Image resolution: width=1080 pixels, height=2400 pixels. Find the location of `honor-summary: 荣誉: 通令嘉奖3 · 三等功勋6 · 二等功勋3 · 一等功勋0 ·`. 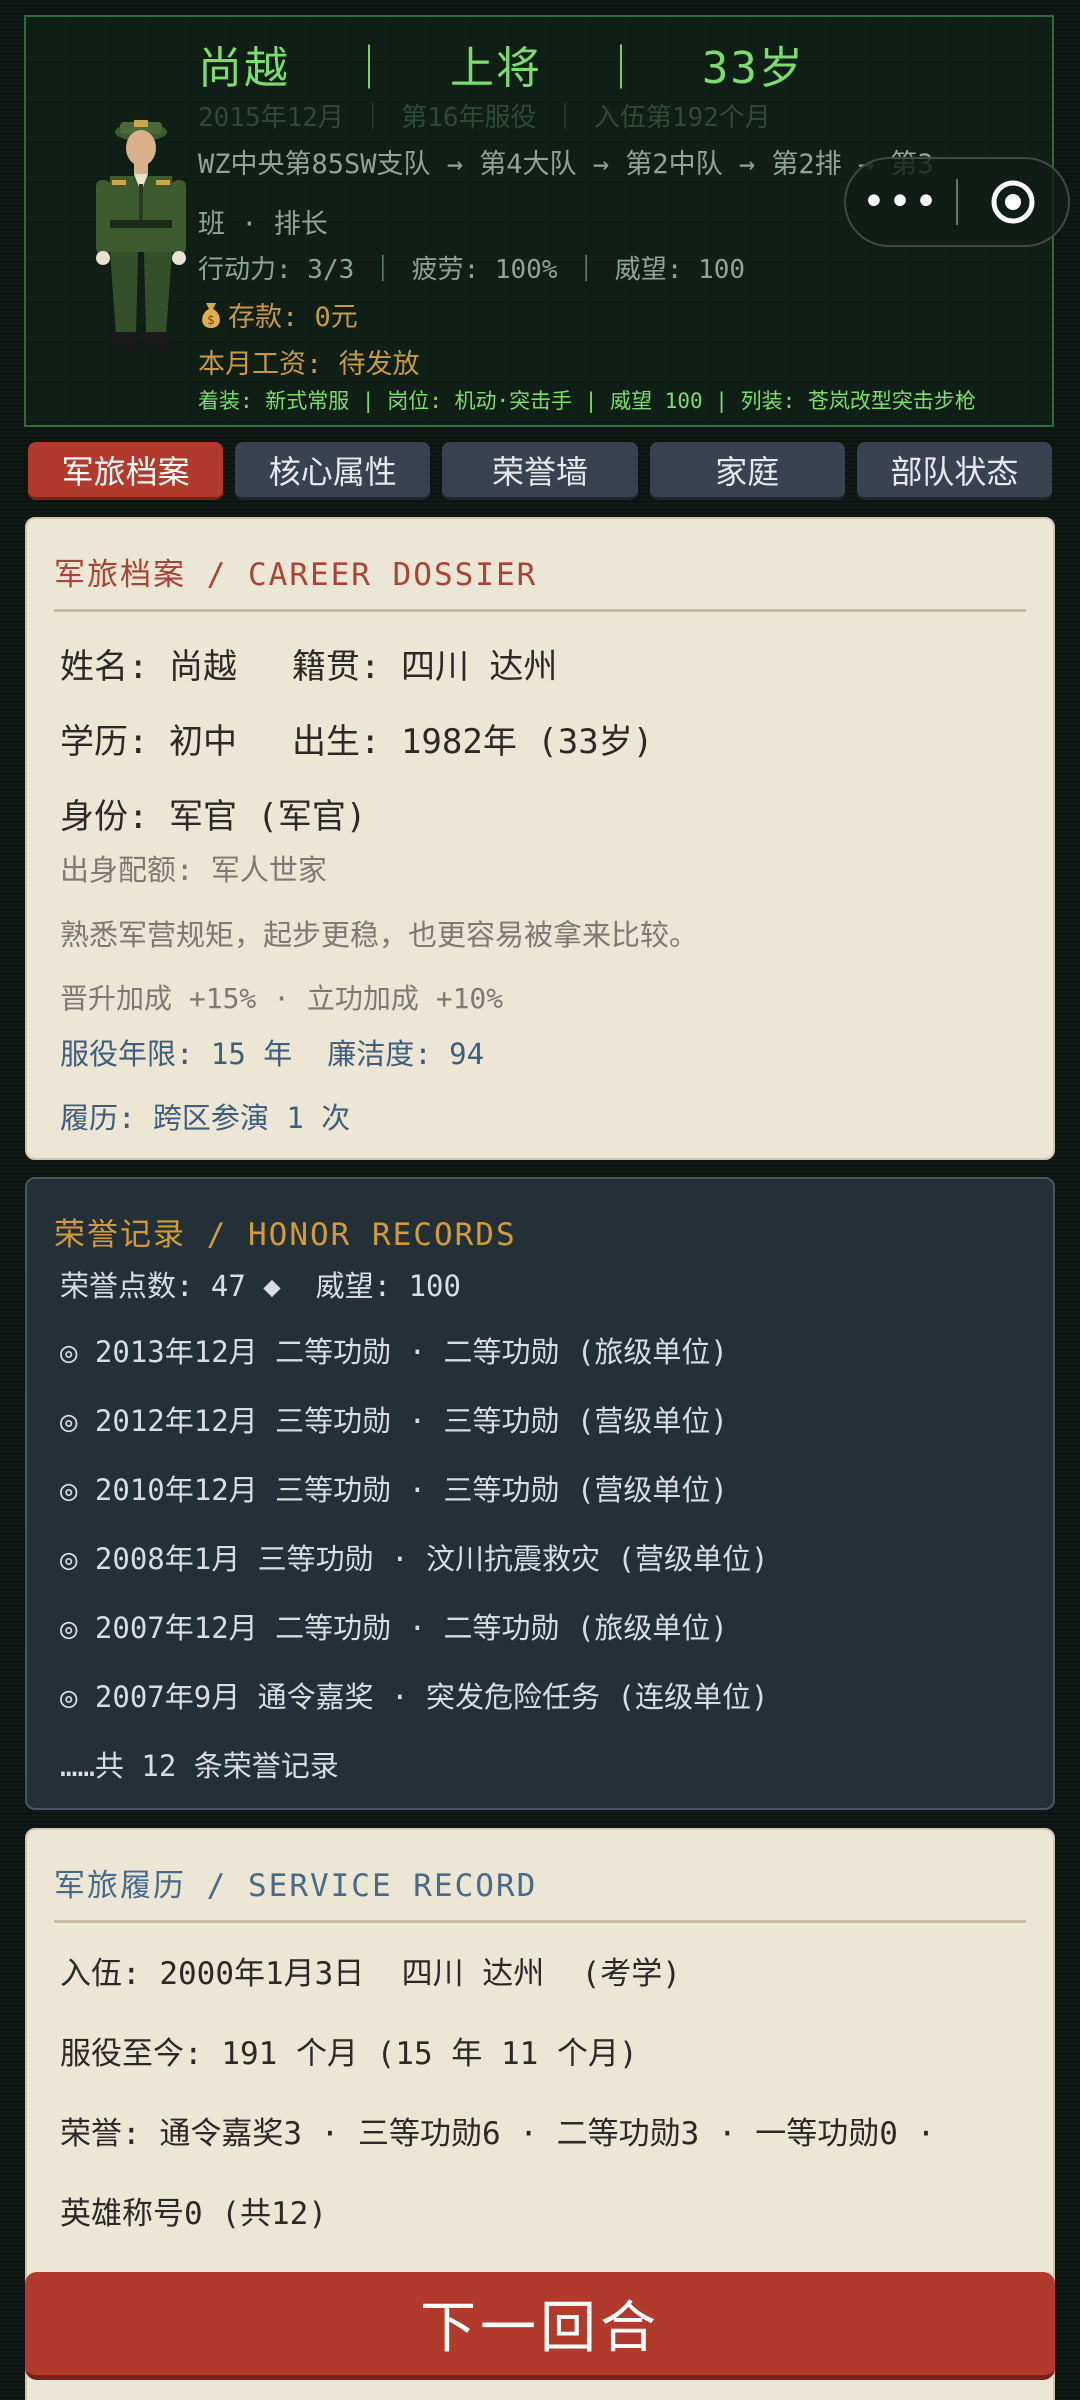

honor-summary: 荣誉: 通令嘉奖3 · 三等功勋6 · 二等功勋3 · 一等功勋0 · is located at coordinates (498, 2134).